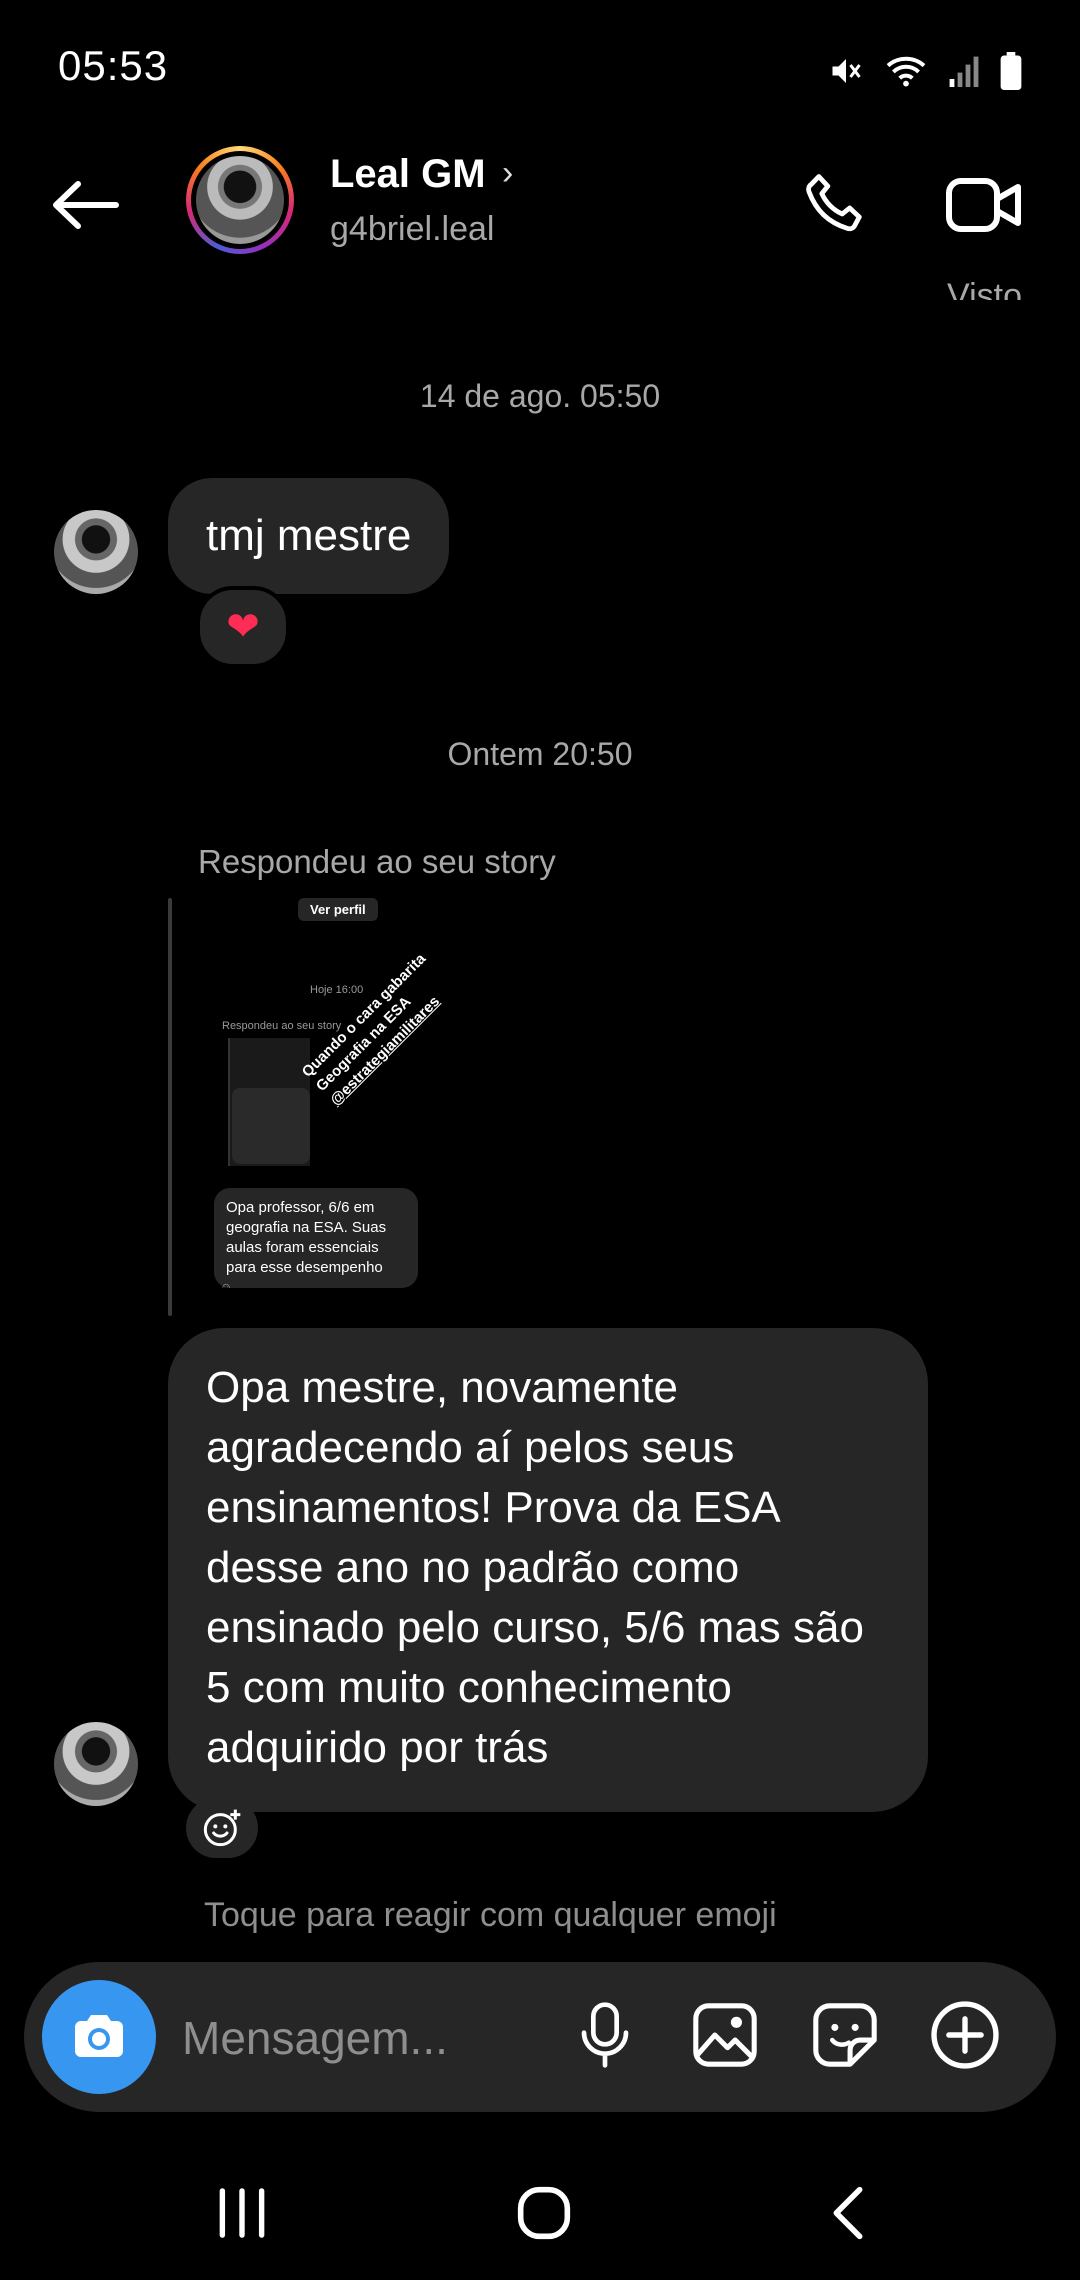 This screenshot has width=1080, height=2280. What do you see at coordinates (408, 174) in the screenshot?
I see `contact-name: Leal GM` at bounding box center [408, 174].